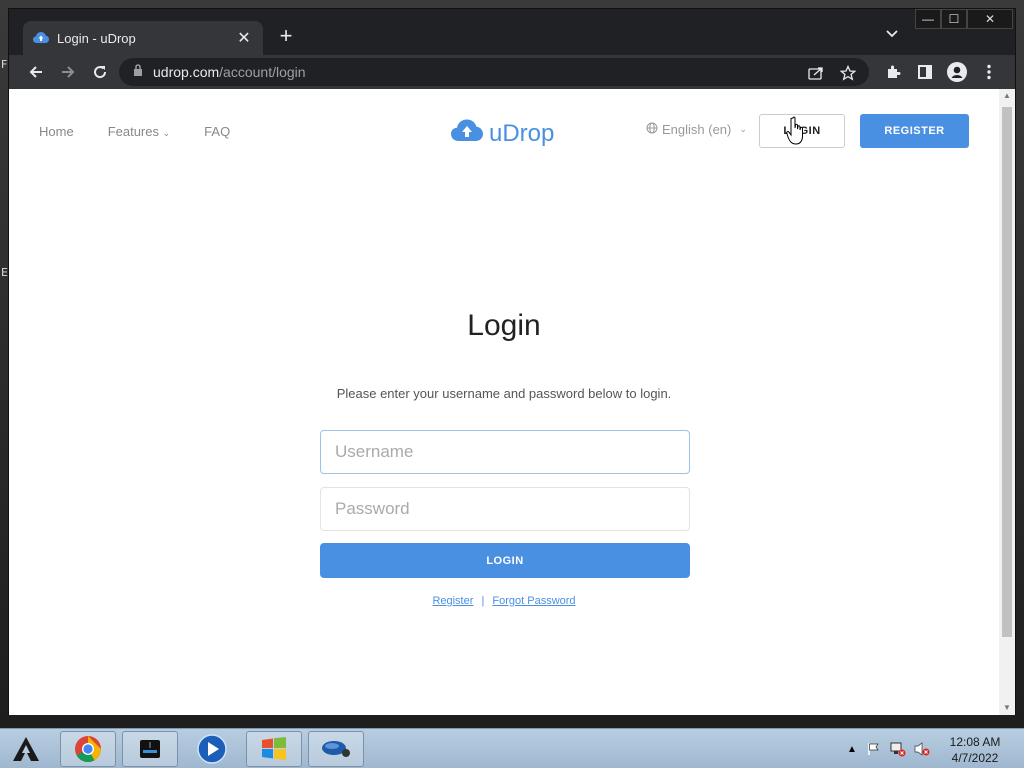 The width and height of the screenshot is (1024, 768). Describe the element at coordinates (874, 749) in the screenshot. I see `flag-icon` at that location.